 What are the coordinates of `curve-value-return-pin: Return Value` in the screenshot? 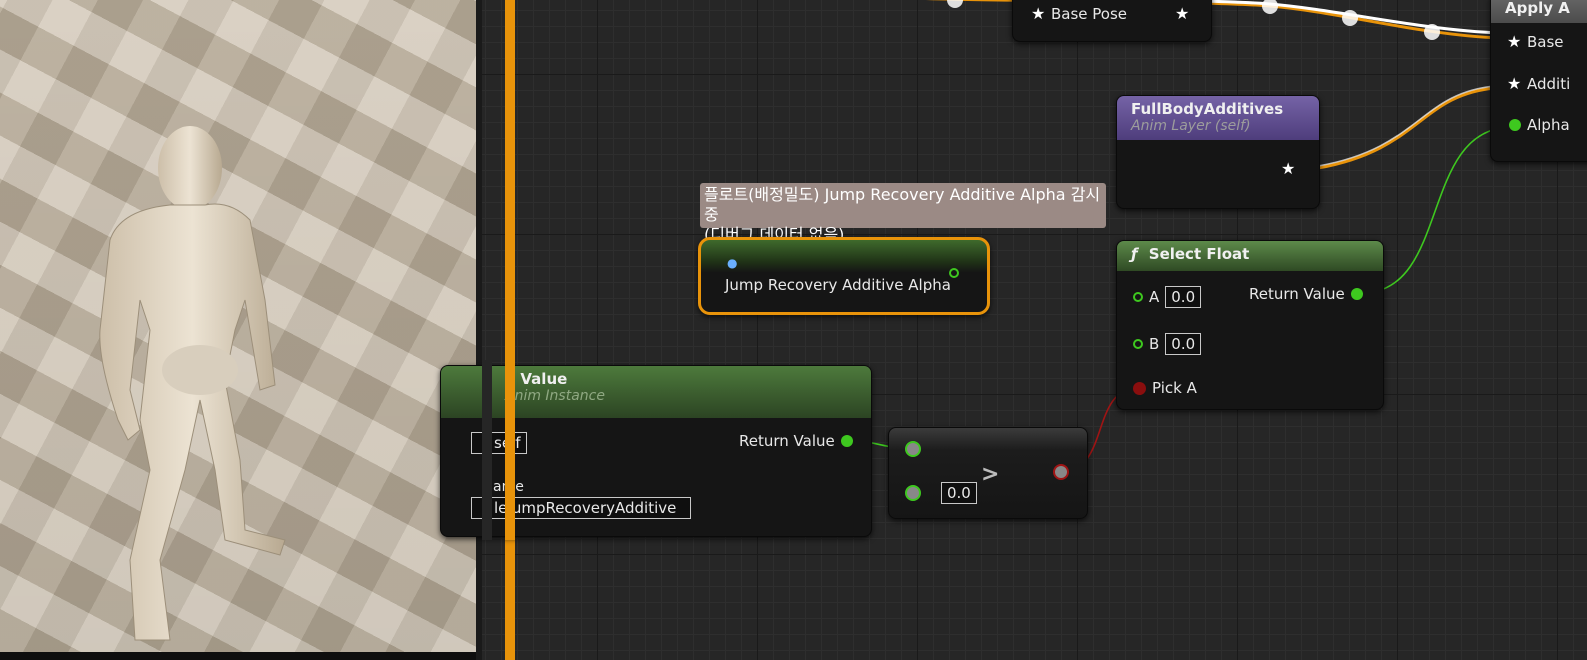 It's located at (796, 441).